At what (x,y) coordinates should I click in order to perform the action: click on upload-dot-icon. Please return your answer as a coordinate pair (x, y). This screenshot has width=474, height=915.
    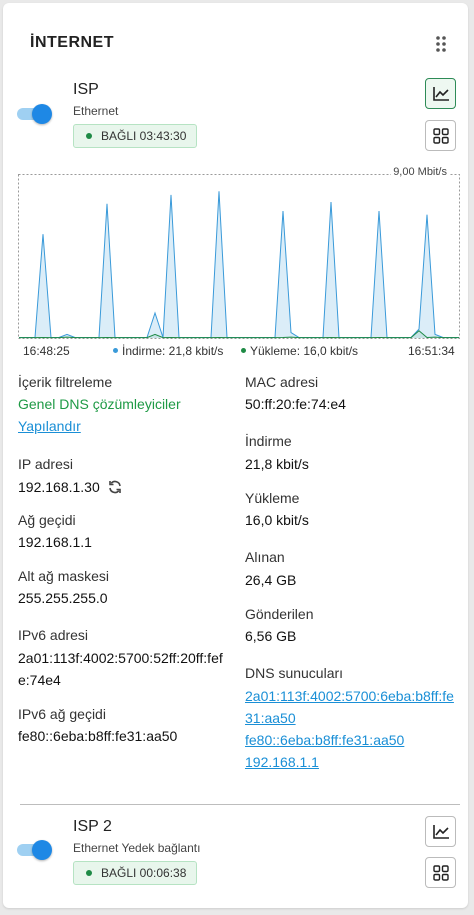
    Looking at the image, I should click on (243, 351).